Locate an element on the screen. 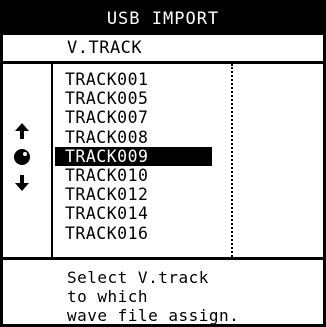  arrow-up-icon is located at coordinates (22, 131).